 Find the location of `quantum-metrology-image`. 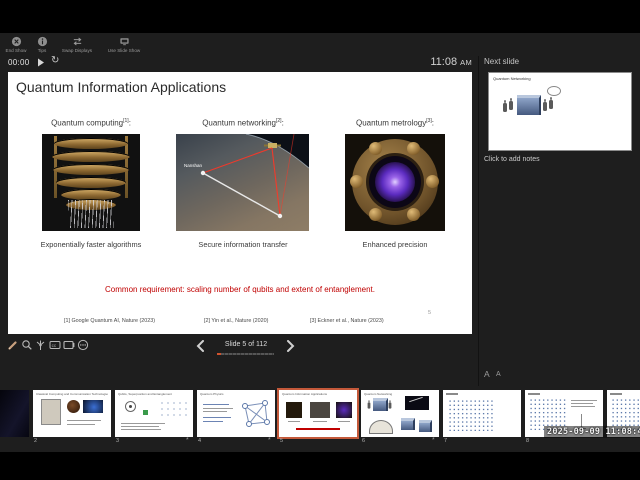

quantum-metrology-image is located at coordinates (395, 182).